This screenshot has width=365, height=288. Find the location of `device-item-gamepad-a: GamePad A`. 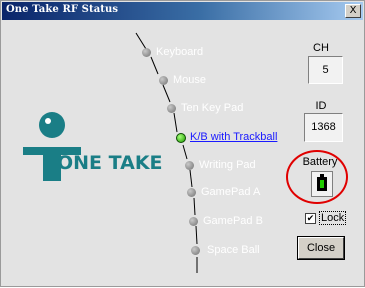

device-item-gamepad-a: GamePad A is located at coordinates (231, 192).